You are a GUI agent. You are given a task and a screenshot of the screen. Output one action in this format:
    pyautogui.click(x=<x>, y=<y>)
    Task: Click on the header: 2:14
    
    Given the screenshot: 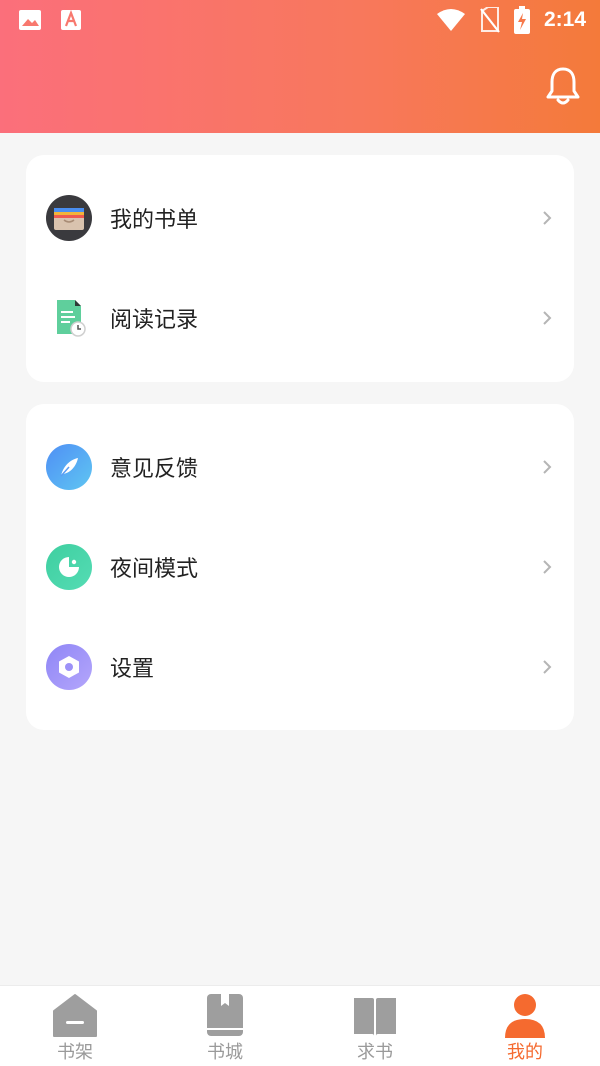 What is the action you would take?
    pyautogui.click(x=300, y=66)
    